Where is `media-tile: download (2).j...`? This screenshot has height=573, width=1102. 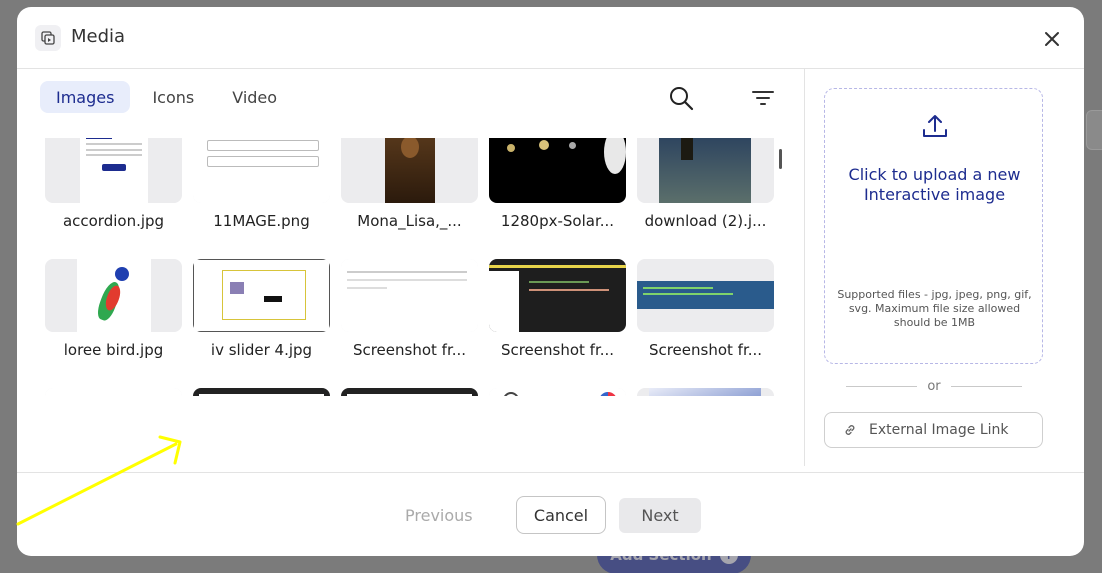
media-tile: download (2).j... is located at coordinates (705, 198).